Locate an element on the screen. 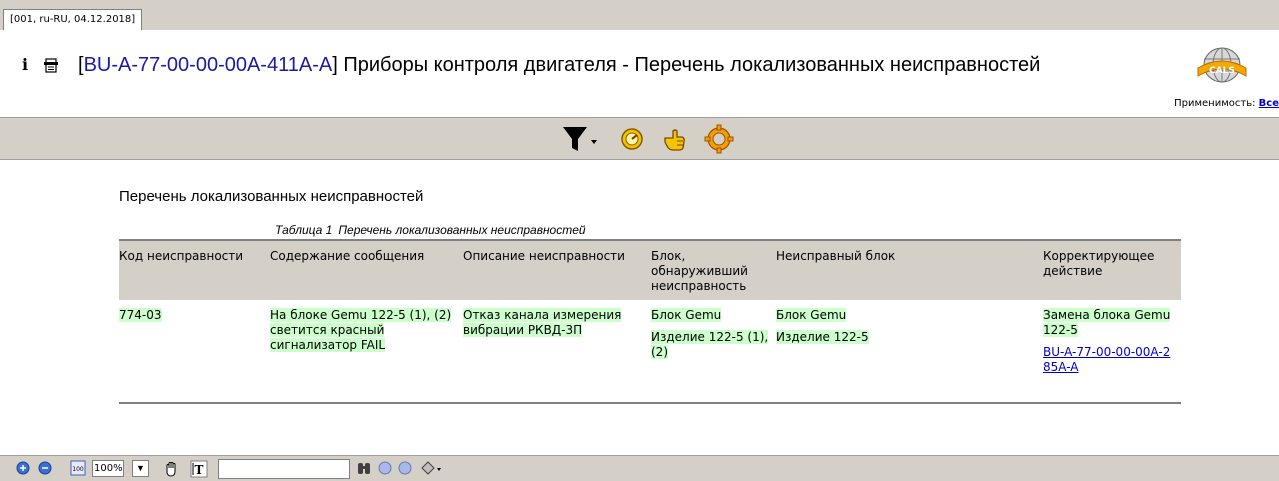 This screenshot has height=481, width=1279. fault-description: Отказ канала измерения вибрации РКВД-3П is located at coordinates (542, 322).